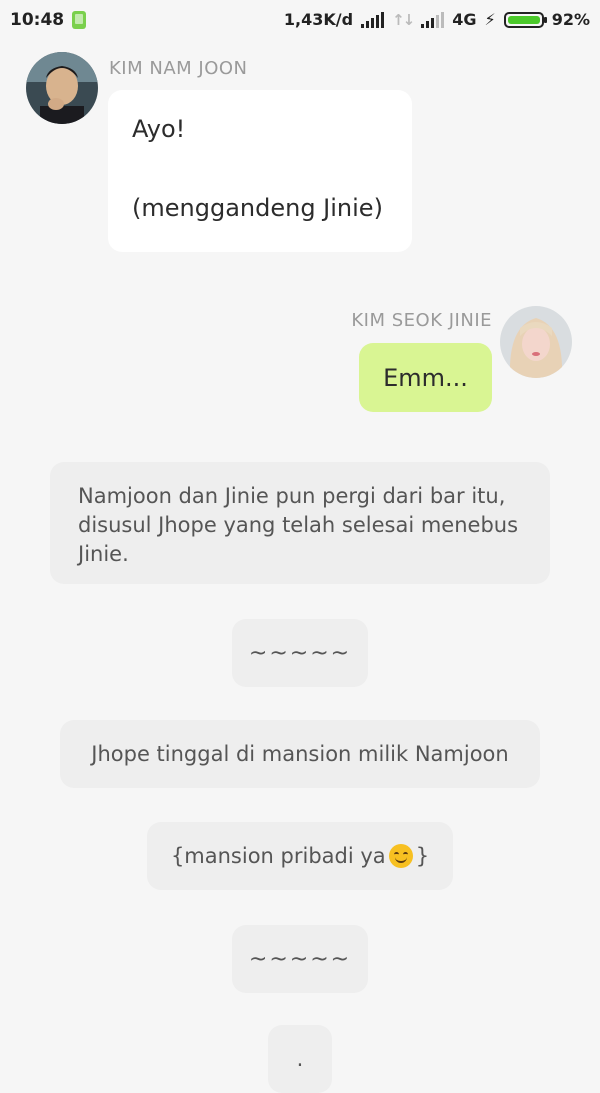 This screenshot has height=1093, width=600. Describe the element at coordinates (159, 129) in the screenshot. I see `message-line: Ayo!` at that location.